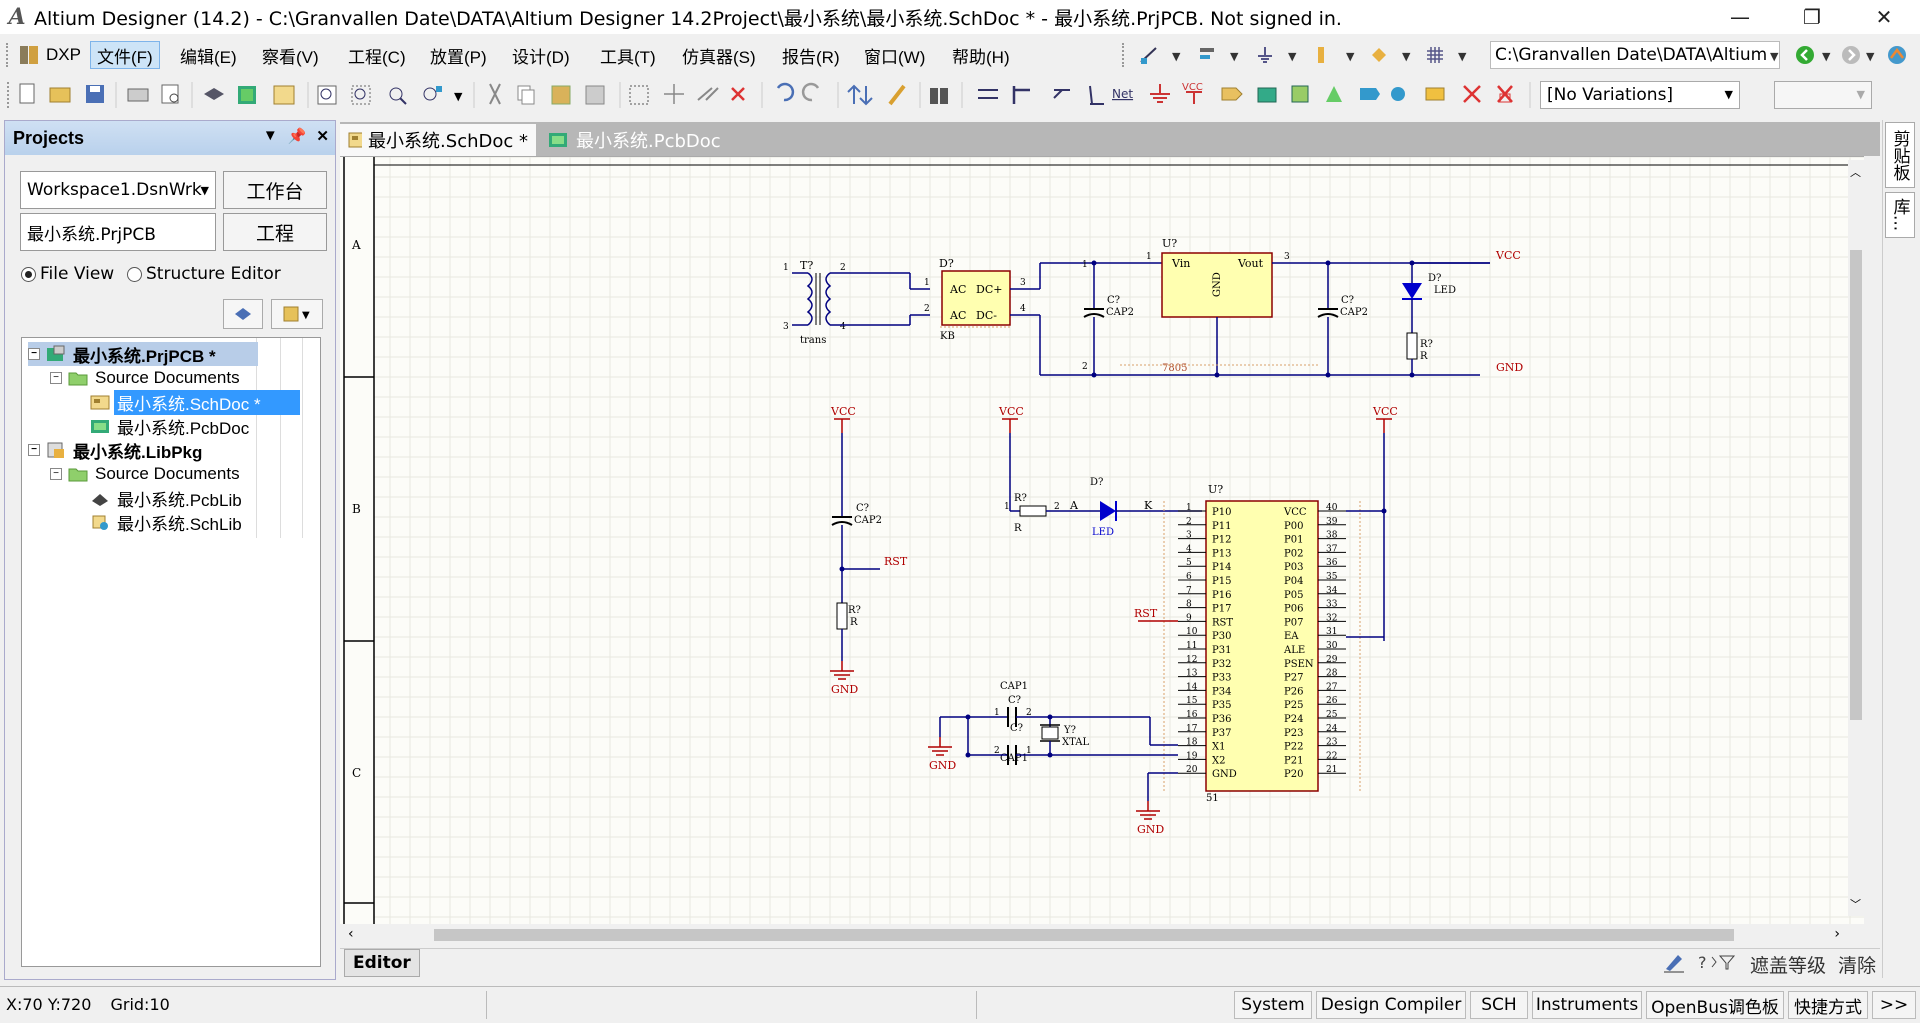  I want to click on svg-text: 15, so click(1192, 701).